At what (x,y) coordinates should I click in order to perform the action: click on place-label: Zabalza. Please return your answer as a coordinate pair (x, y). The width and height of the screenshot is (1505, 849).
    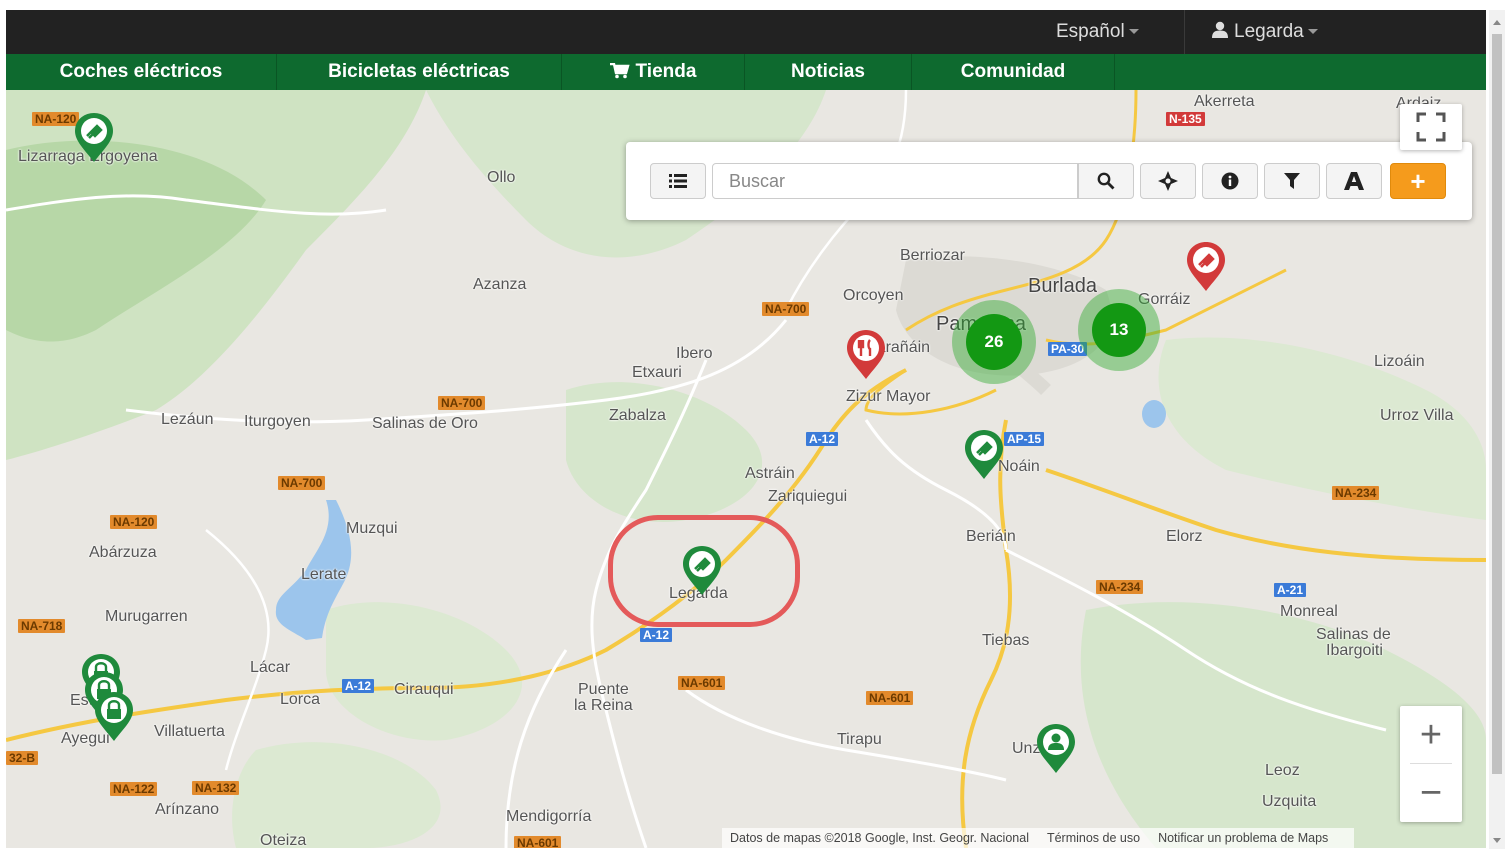
    Looking at the image, I should click on (637, 415).